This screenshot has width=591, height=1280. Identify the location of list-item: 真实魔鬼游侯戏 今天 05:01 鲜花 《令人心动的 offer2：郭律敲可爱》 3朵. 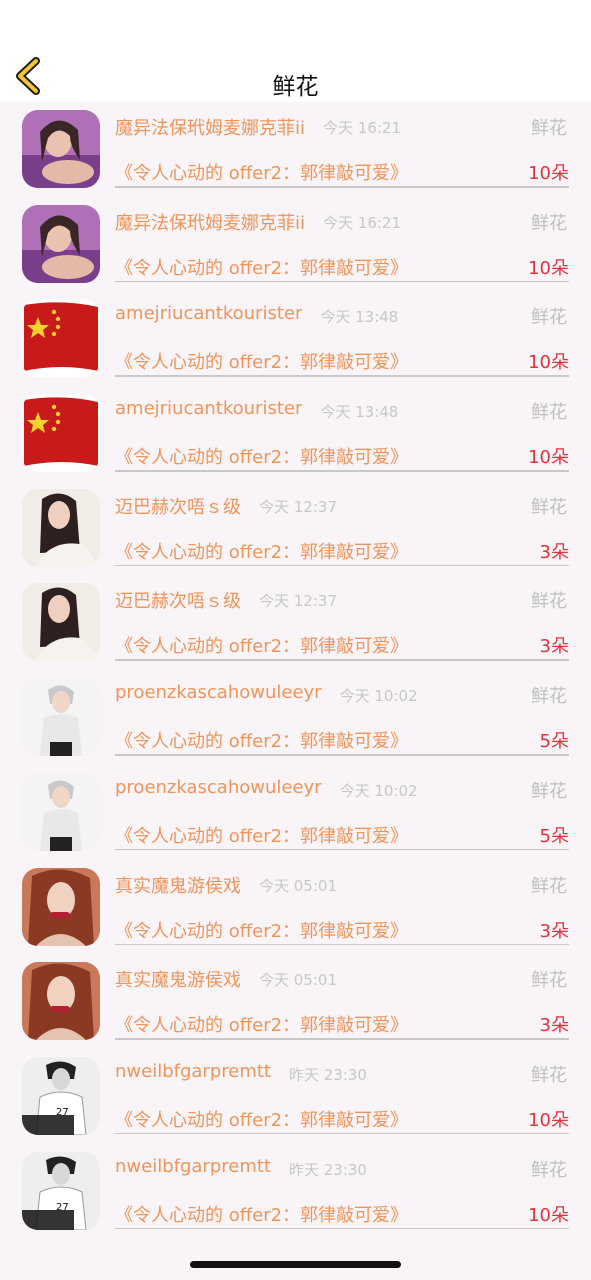
(295, 913).